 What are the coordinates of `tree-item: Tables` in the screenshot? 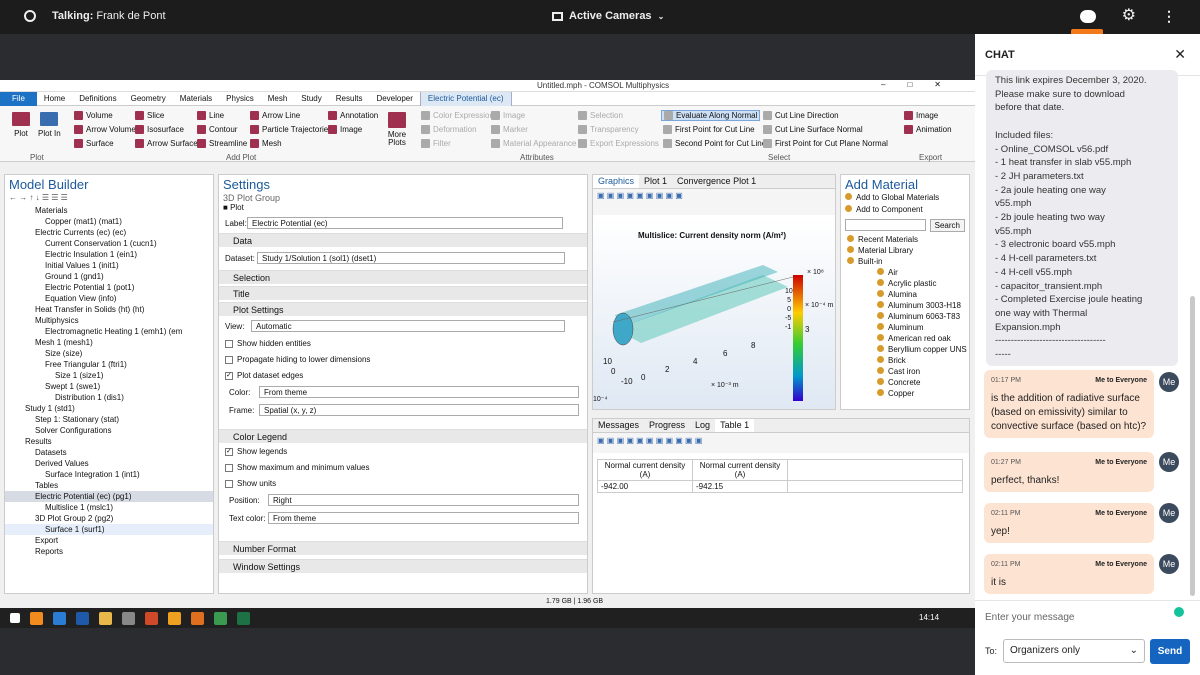 It's located at (109, 485).